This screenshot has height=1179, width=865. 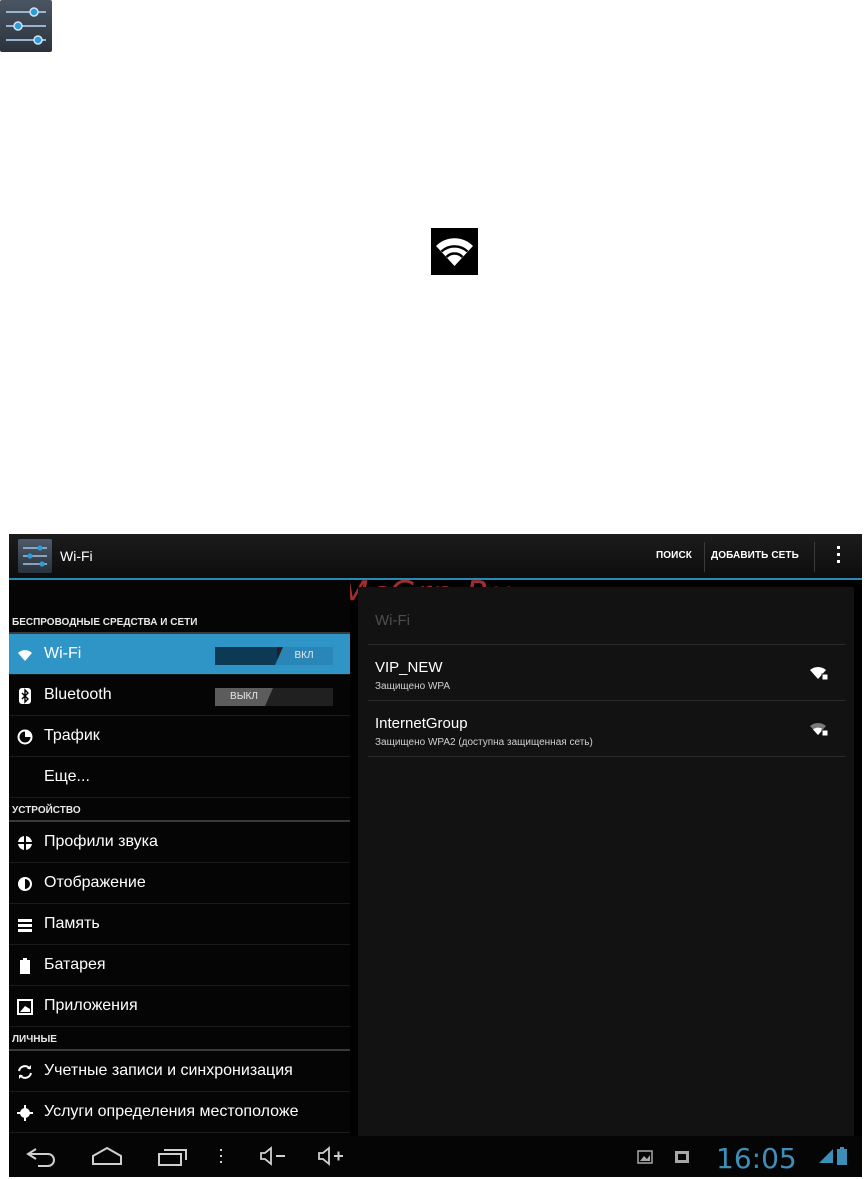 What do you see at coordinates (392, 620) in the screenshot?
I see `pane-title: Wi-Fi` at bounding box center [392, 620].